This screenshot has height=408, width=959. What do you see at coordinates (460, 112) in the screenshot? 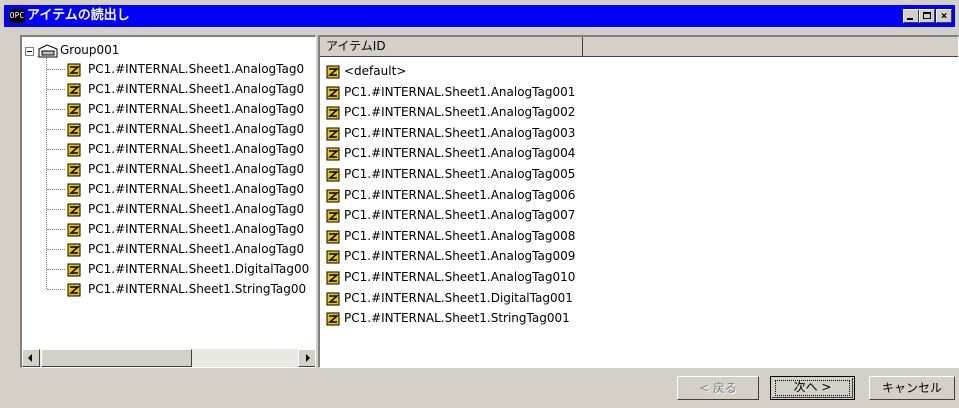
I see `list-item-label: PC1.#INTERNAL.Sheet1.AnalogTag002` at bounding box center [460, 112].